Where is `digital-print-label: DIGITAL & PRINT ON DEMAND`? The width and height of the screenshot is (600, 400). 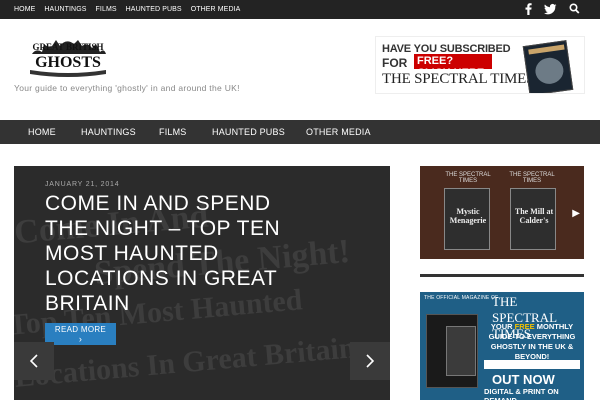 digital-print-label: DIGITAL & PRINT ON DEMAND is located at coordinates (521, 393).